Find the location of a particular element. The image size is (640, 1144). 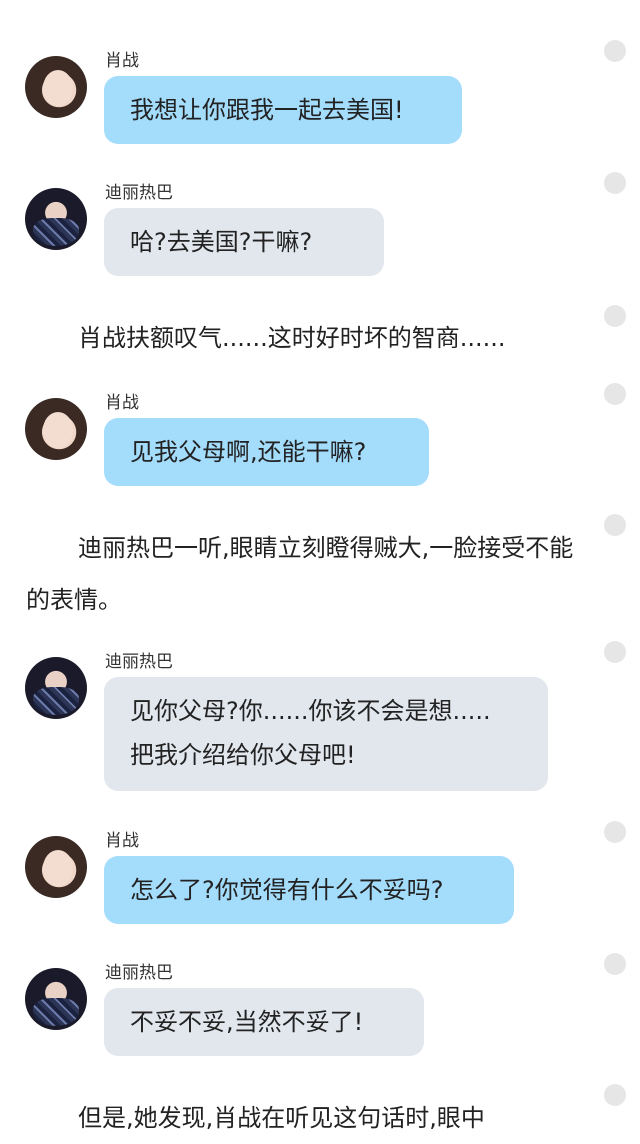

chat-text: 见我父母啊,还能干嘛? is located at coordinates (248, 452).